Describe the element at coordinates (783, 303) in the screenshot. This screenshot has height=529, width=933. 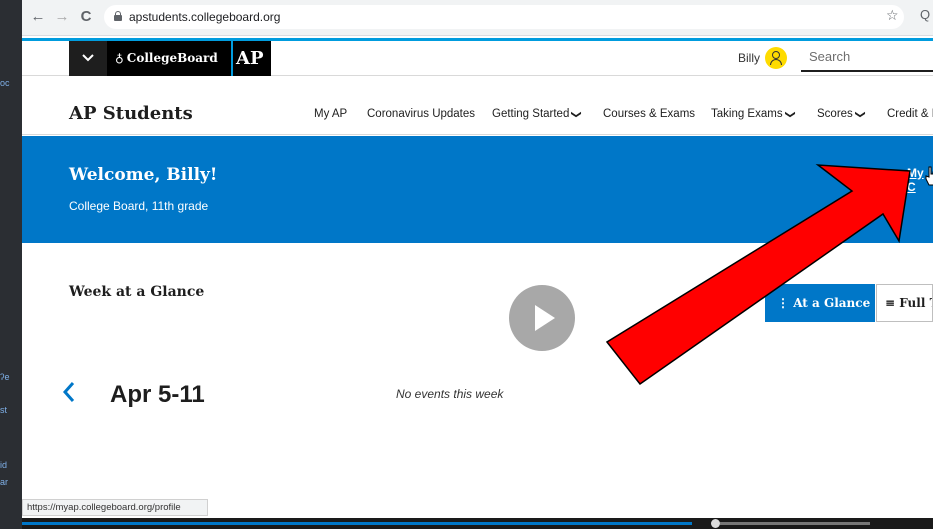
I see `grip-icon: ⋮` at that location.